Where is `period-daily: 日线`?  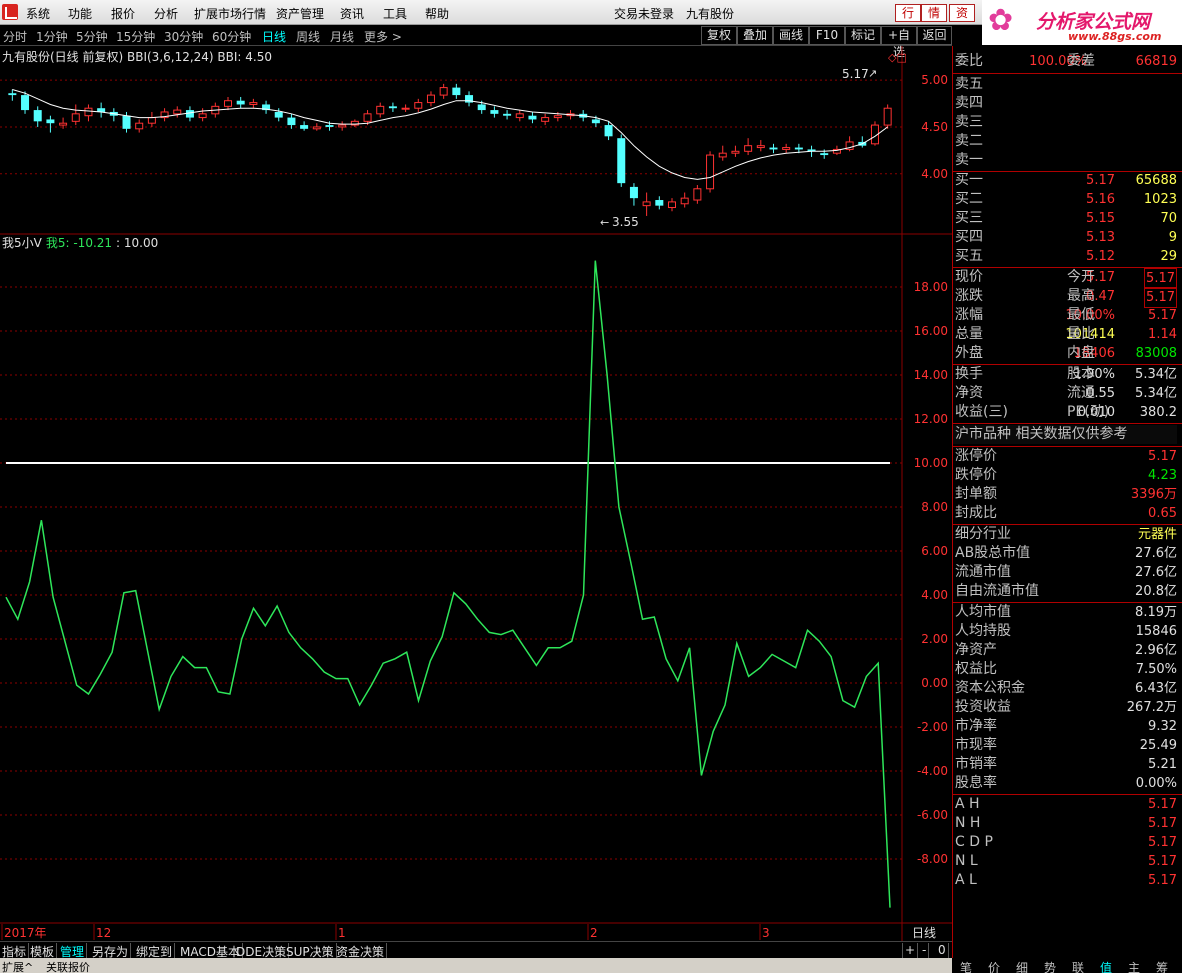 period-daily: 日线 is located at coordinates (274, 36).